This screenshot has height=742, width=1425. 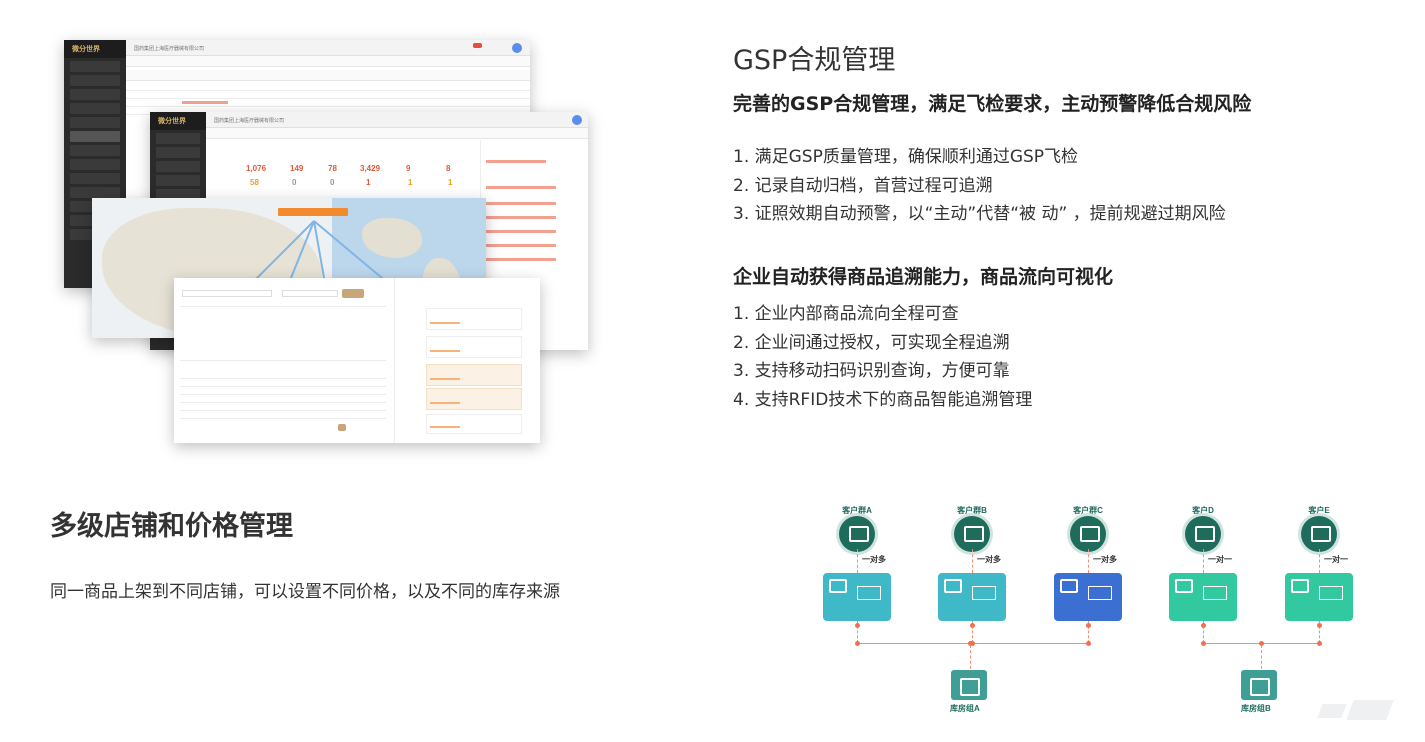 What do you see at coordinates (965, 708) in the screenshot?
I see `warehouse-label: 库房组A` at bounding box center [965, 708].